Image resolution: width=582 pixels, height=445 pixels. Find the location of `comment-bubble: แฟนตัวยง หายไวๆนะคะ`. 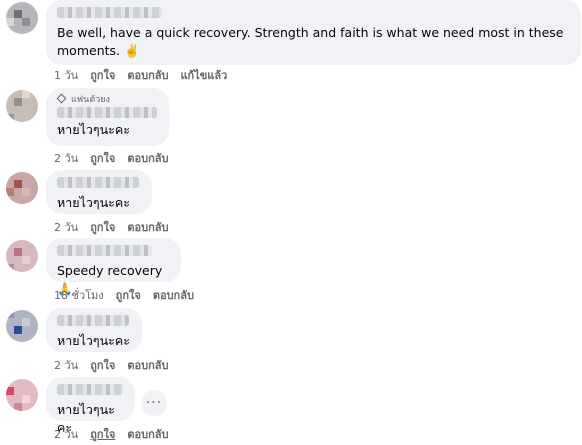

comment-bubble: แฟนตัวยง หายไวๆนะคะ is located at coordinates (107, 117).